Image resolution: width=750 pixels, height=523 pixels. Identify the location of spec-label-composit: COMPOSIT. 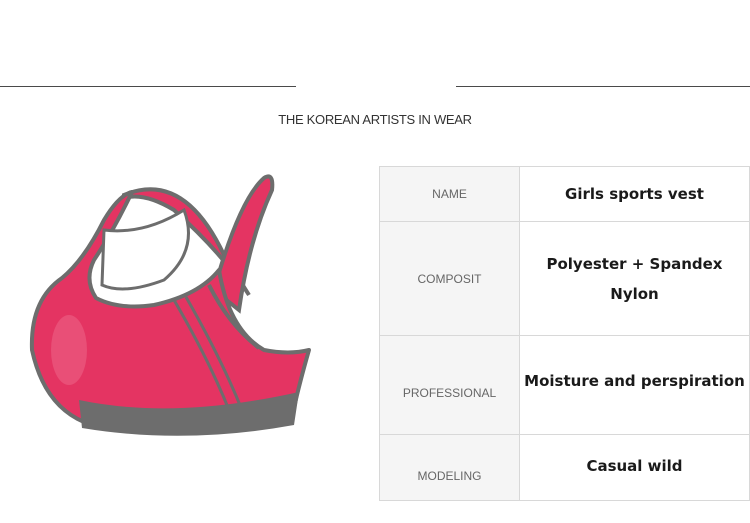
(449, 278).